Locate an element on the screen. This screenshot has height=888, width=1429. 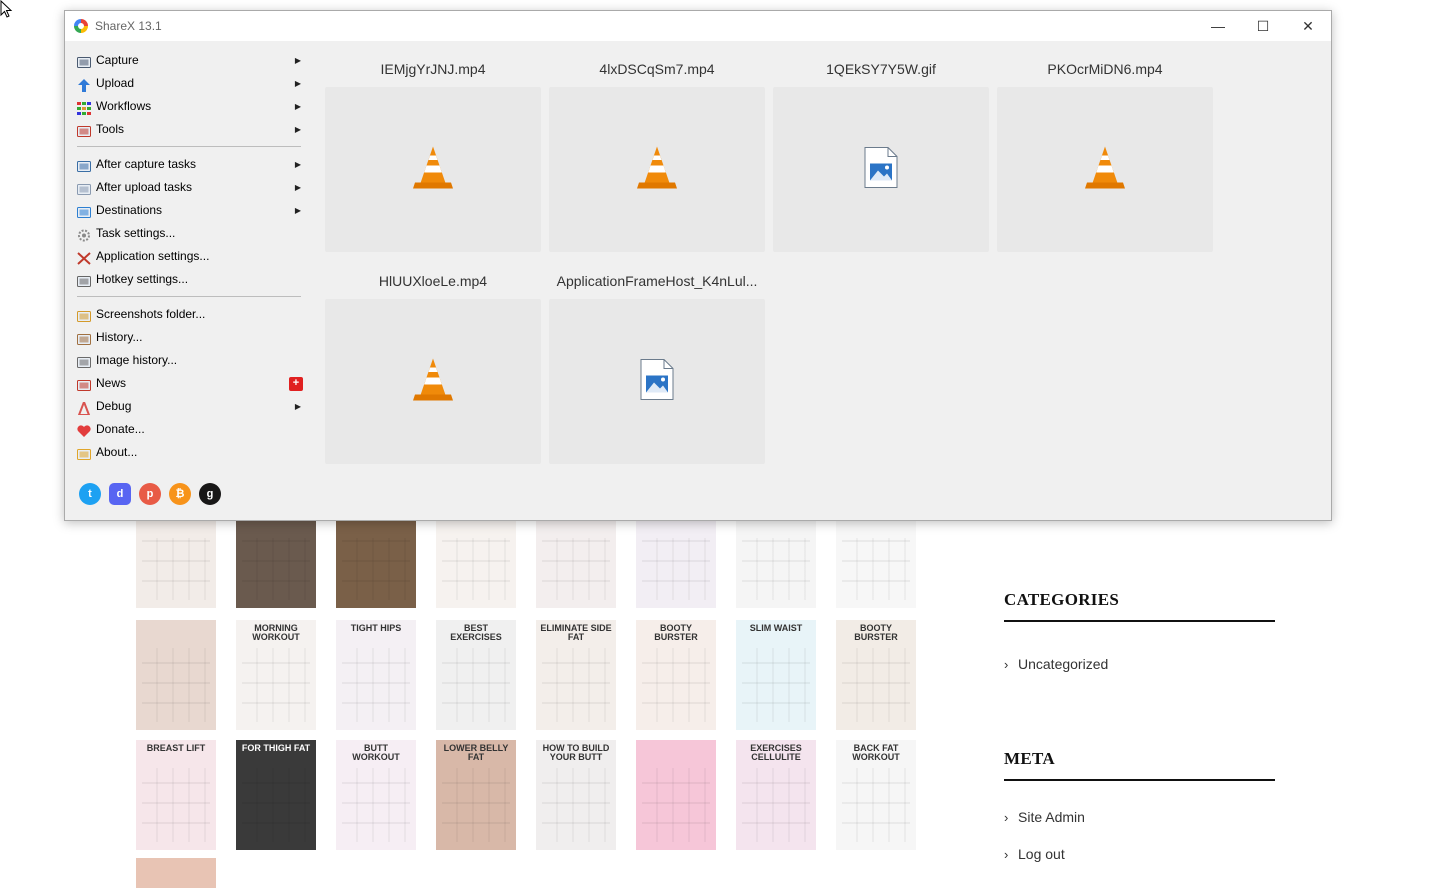
twitter-icon: t is located at coordinates (90, 494).